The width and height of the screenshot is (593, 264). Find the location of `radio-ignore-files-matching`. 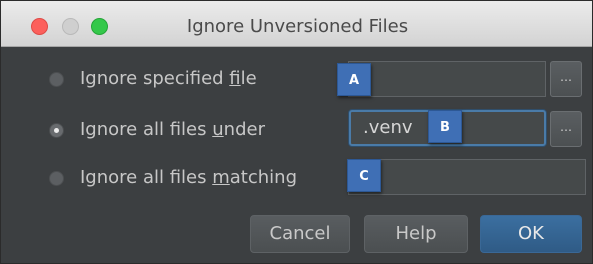

radio-ignore-files-matching is located at coordinates (56, 178).